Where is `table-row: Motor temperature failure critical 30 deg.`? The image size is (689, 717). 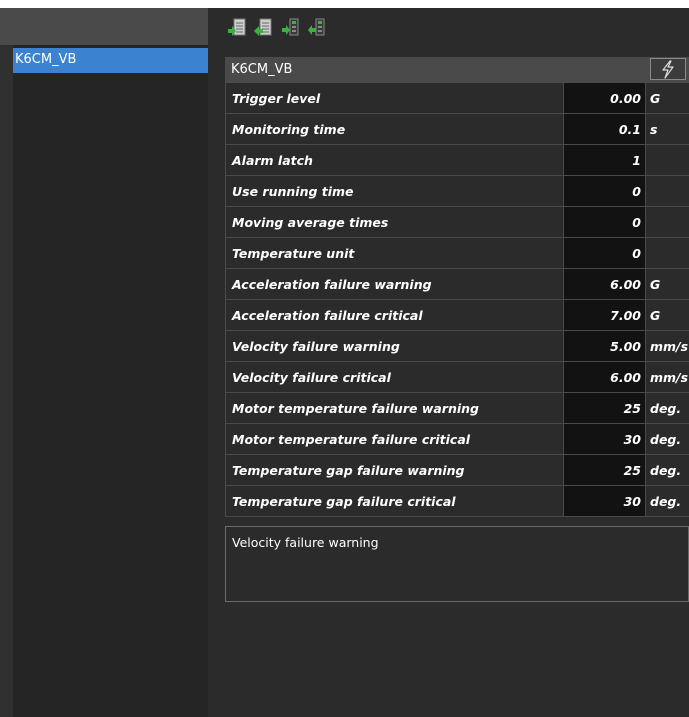
table-row: Motor temperature failure critical 30 deg. is located at coordinates (457, 439).